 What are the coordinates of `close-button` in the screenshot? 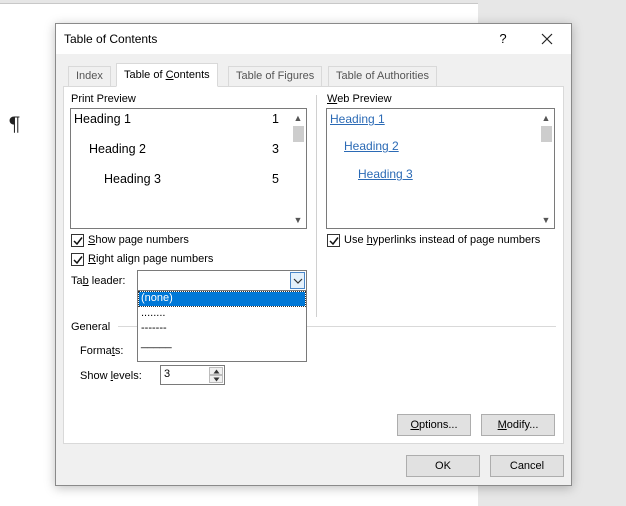 It's located at (547, 39).